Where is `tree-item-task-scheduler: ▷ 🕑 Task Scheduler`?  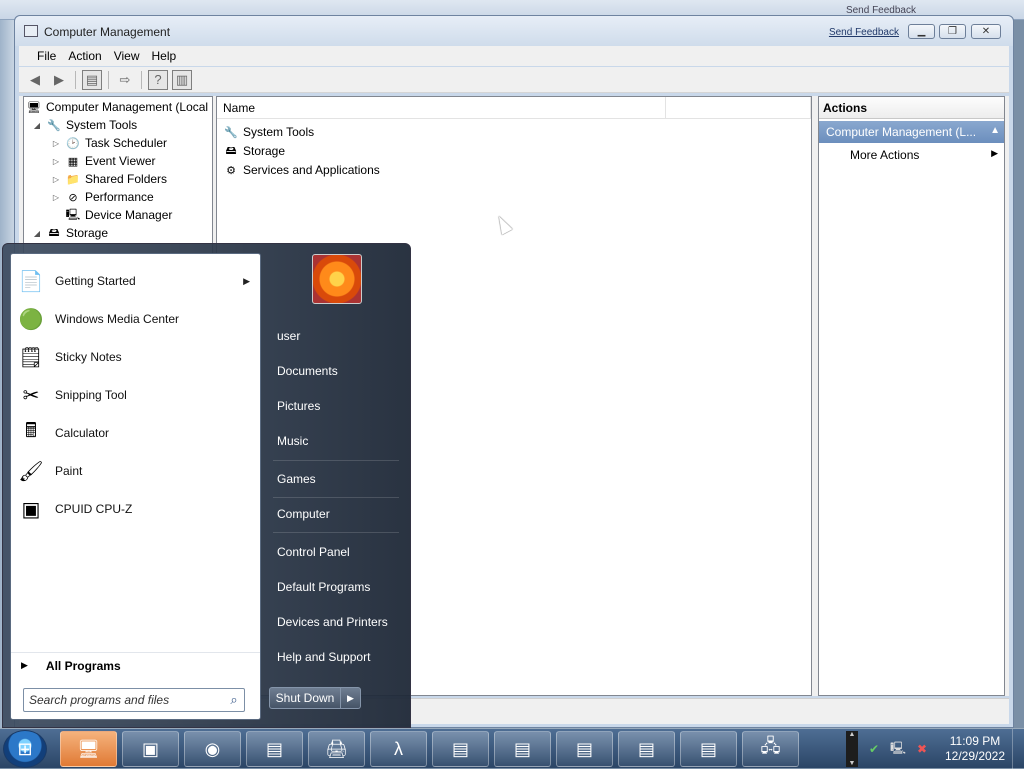 tree-item-task-scheduler: ▷ 🕑 Task Scheduler is located at coordinates (109, 143).